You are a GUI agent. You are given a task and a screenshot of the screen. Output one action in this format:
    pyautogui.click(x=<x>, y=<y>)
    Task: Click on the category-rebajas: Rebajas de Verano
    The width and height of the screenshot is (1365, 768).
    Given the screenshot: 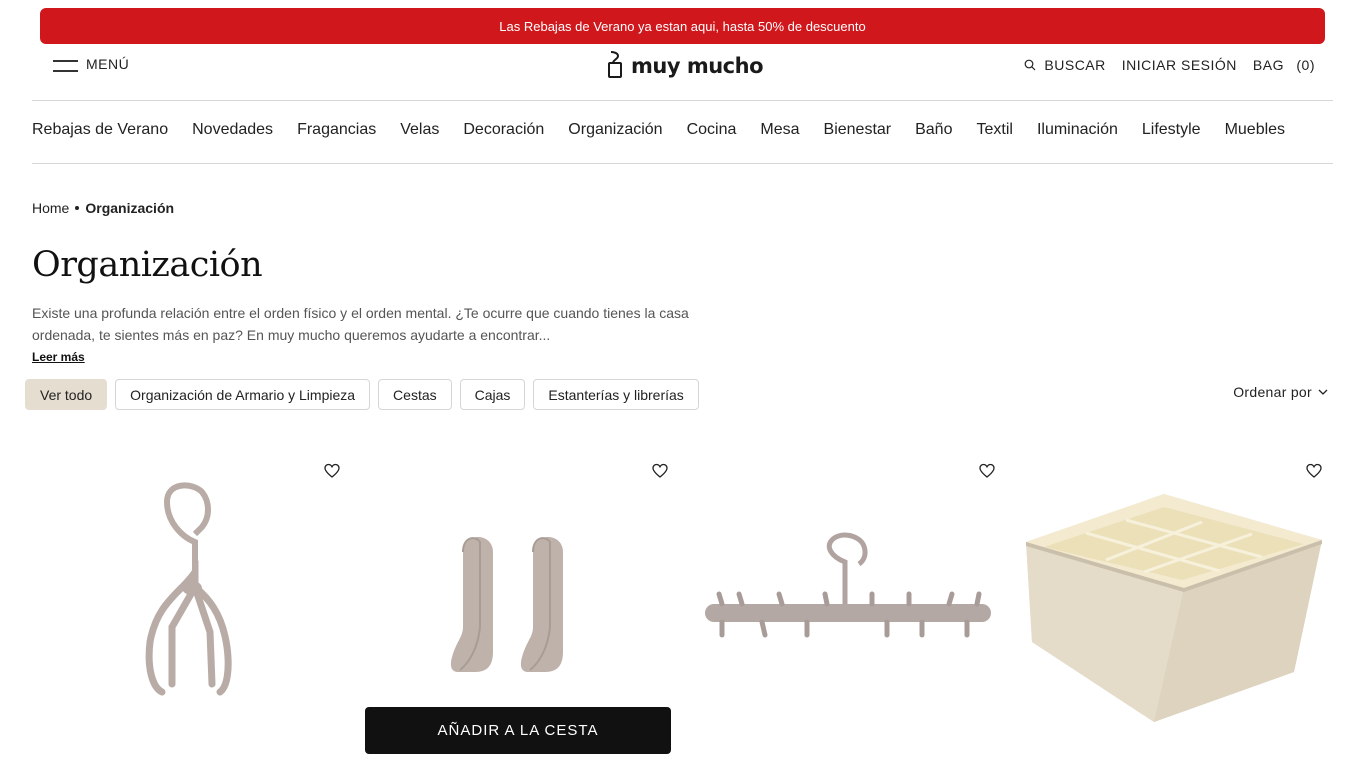 What is the action you would take?
    pyautogui.click(x=100, y=130)
    